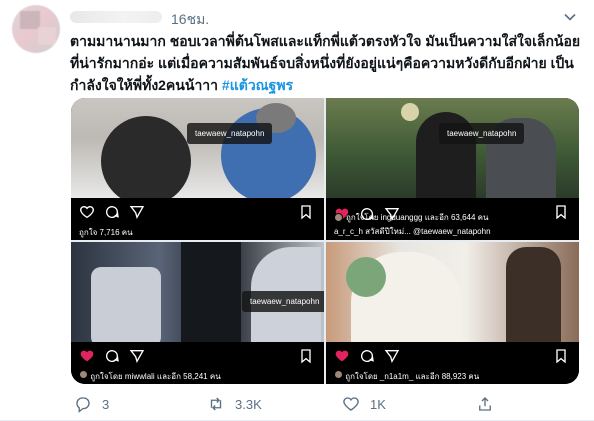  I want to click on instagram-bar: ถูกใจ 7,716 คน, so click(197, 219).